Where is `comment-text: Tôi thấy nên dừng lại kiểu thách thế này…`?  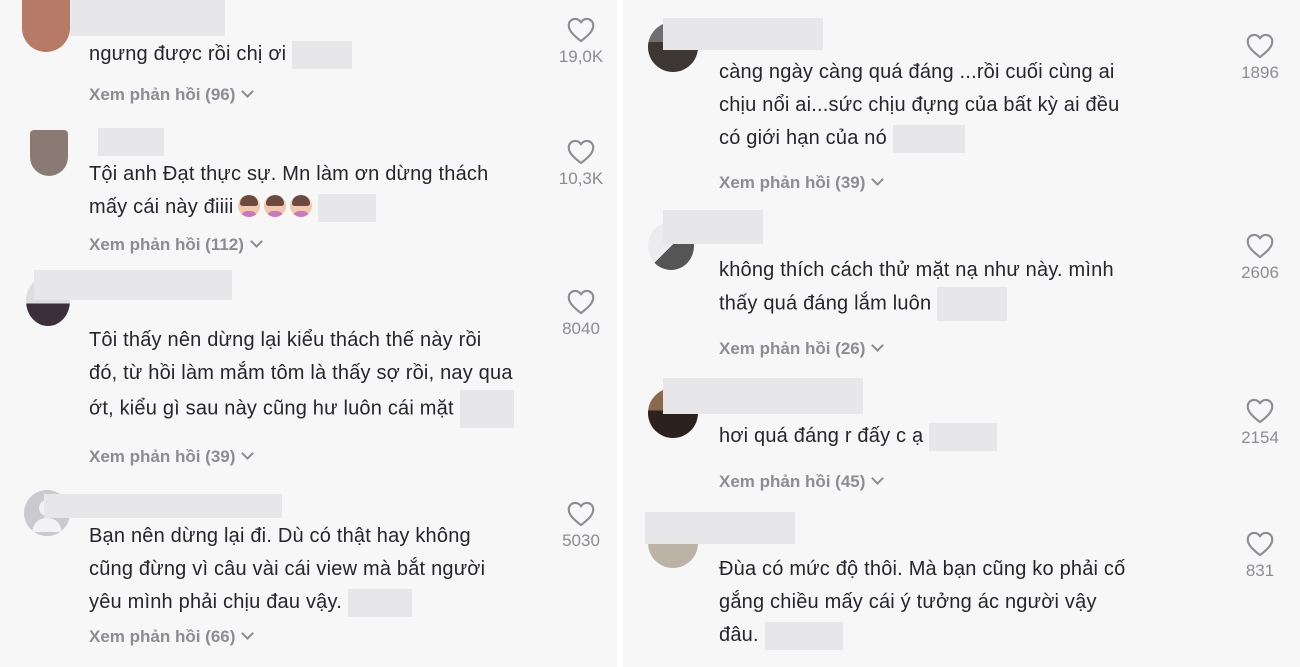 comment-text: Tôi thấy nên dừng lại kiểu thách thế này… is located at coordinates (301, 376).